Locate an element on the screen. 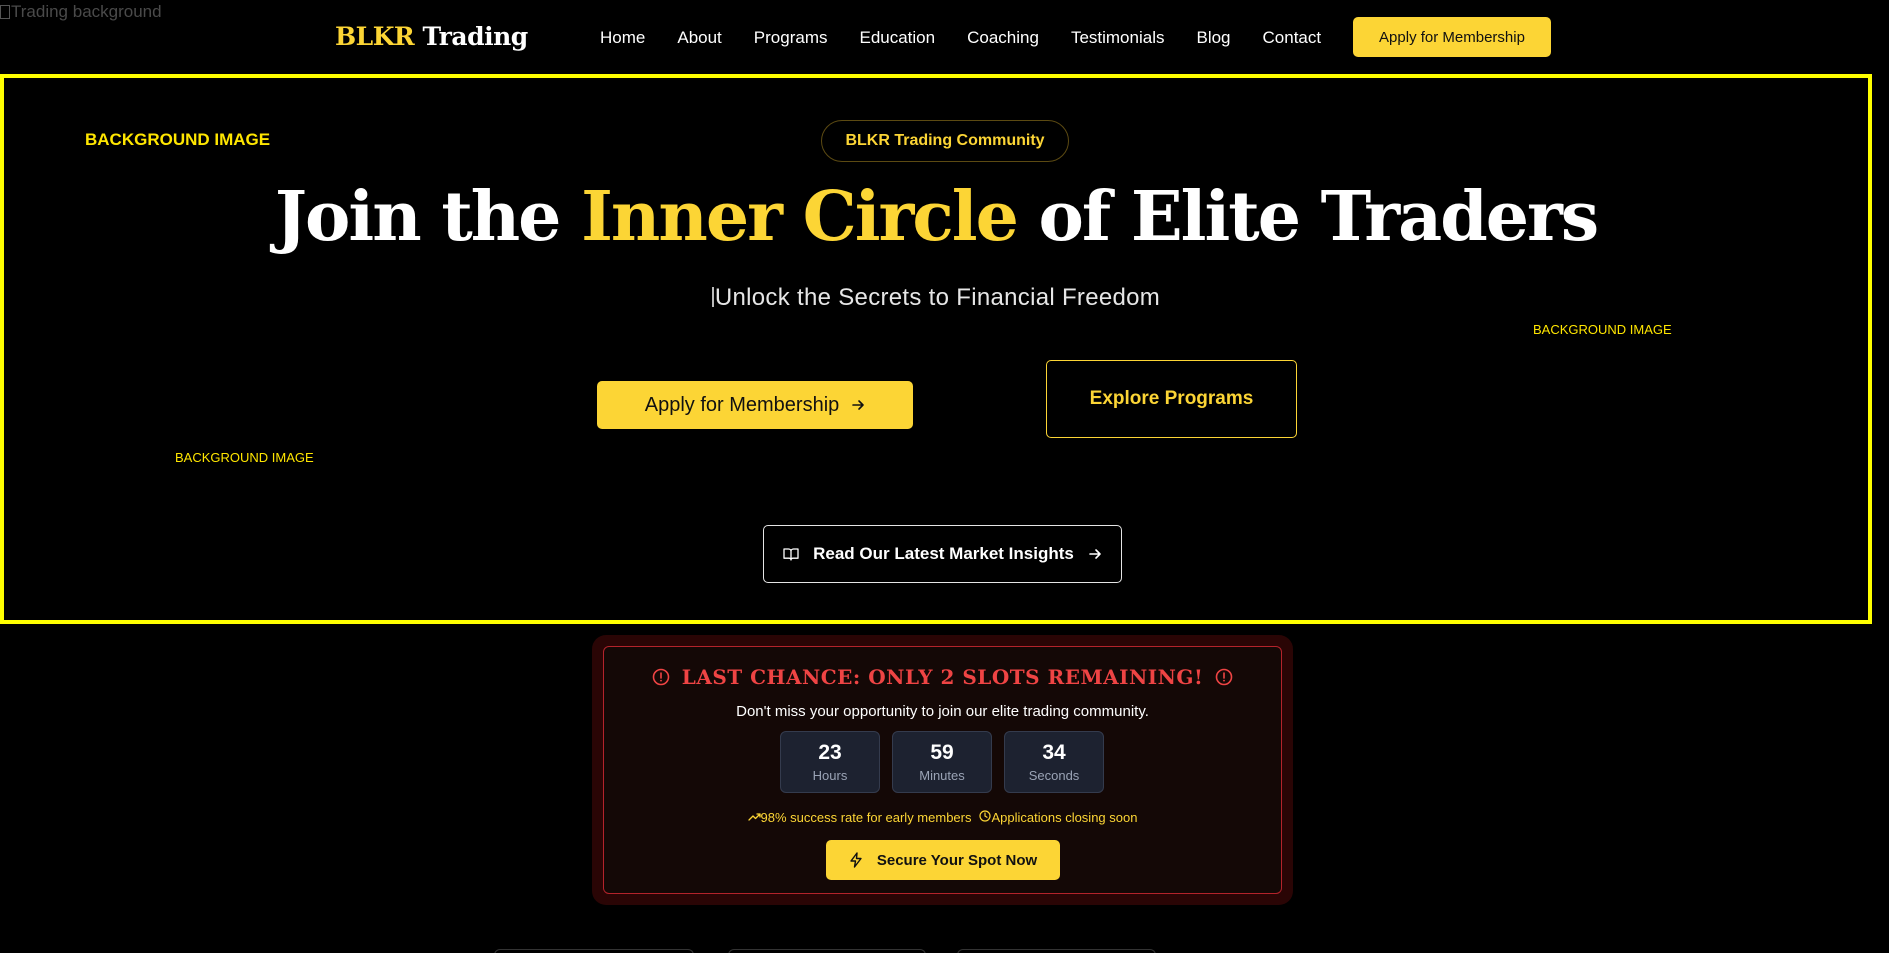 This screenshot has width=1889, height=953. nav-link-testimonials: Testimonials is located at coordinates (1118, 38).